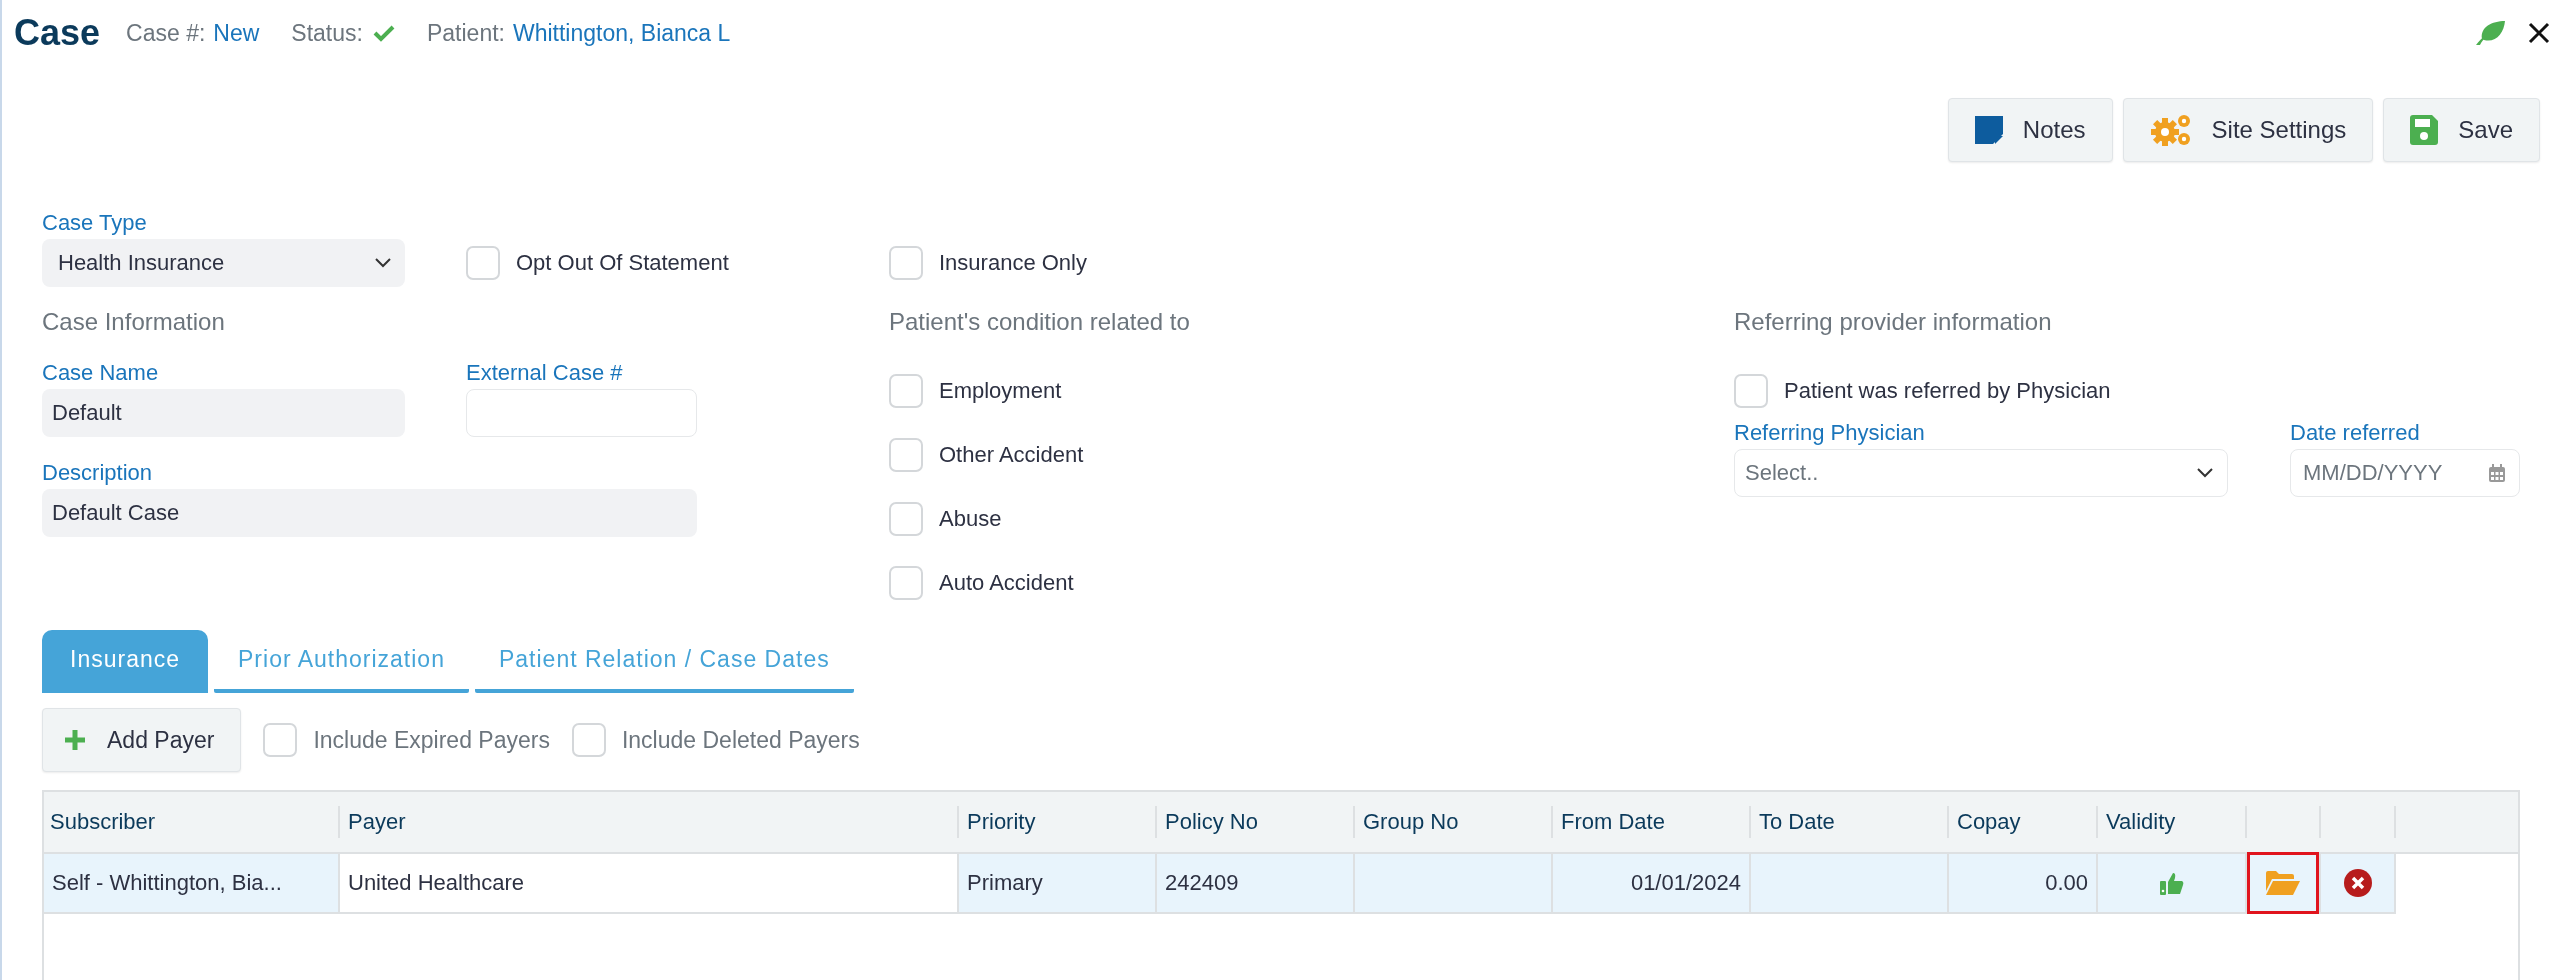 The width and height of the screenshot is (2566, 980). Describe the element at coordinates (1454, 822) in the screenshot. I see `column-header: Group No` at that location.